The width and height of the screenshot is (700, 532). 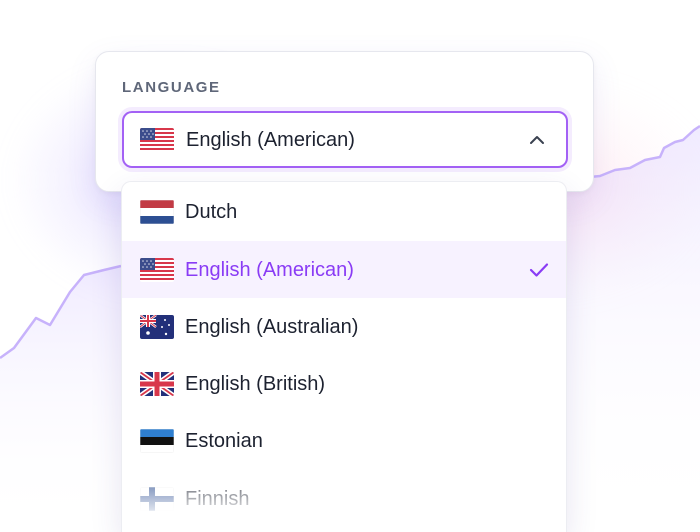 What do you see at coordinates (255, 384) in the screenshot?
I see `language-option-label: English (British)` at bounding box center [255, 384].